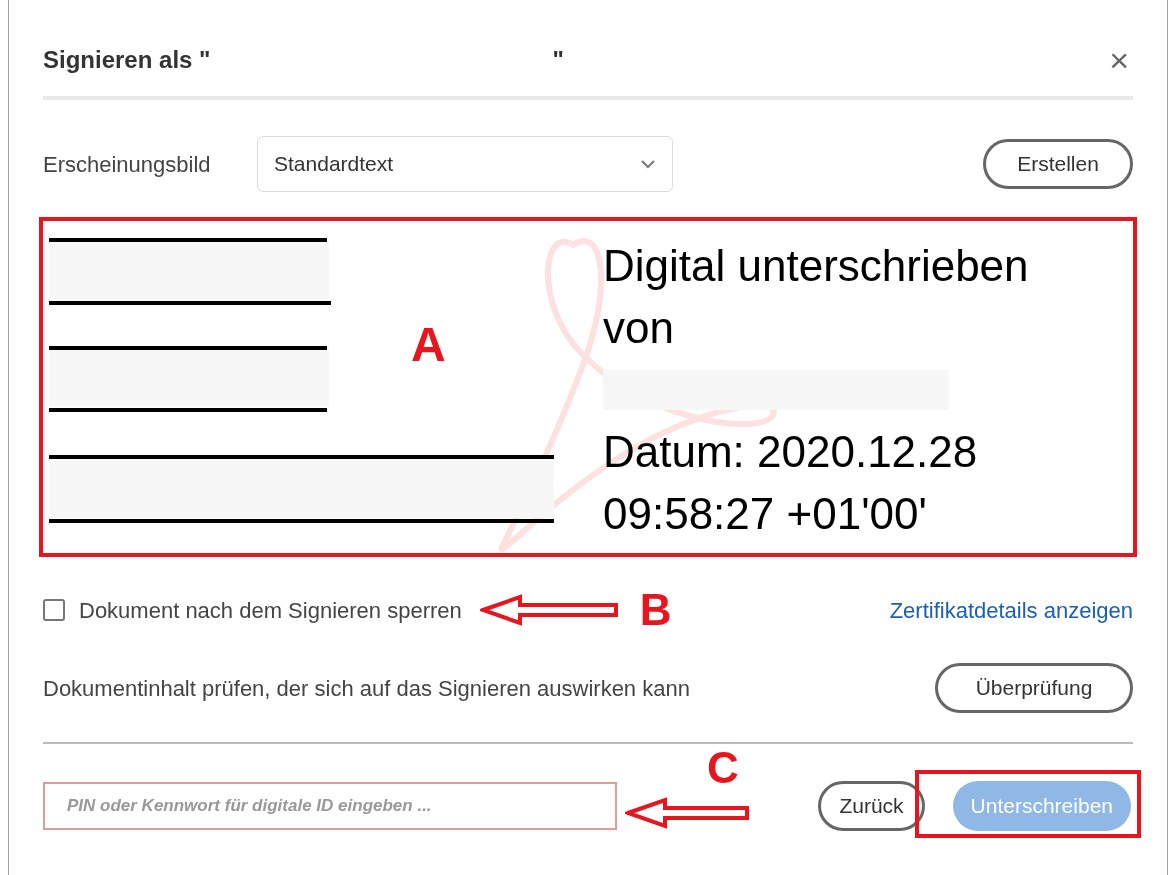 This screenshot has width=1175, height=875. Describe the element at coordinates (54, 610) in the screenshot. I see `checkbox` at that location.